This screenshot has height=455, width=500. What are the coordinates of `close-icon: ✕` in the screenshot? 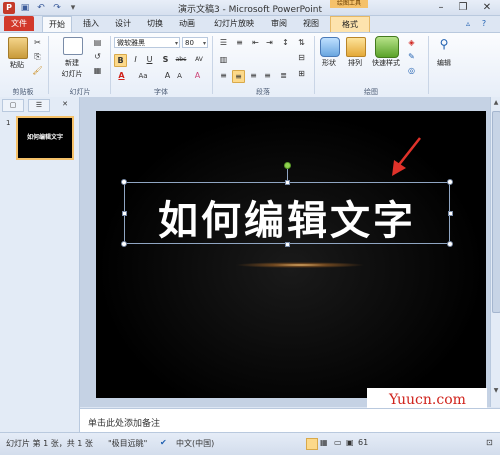 It's located at (487, 7).